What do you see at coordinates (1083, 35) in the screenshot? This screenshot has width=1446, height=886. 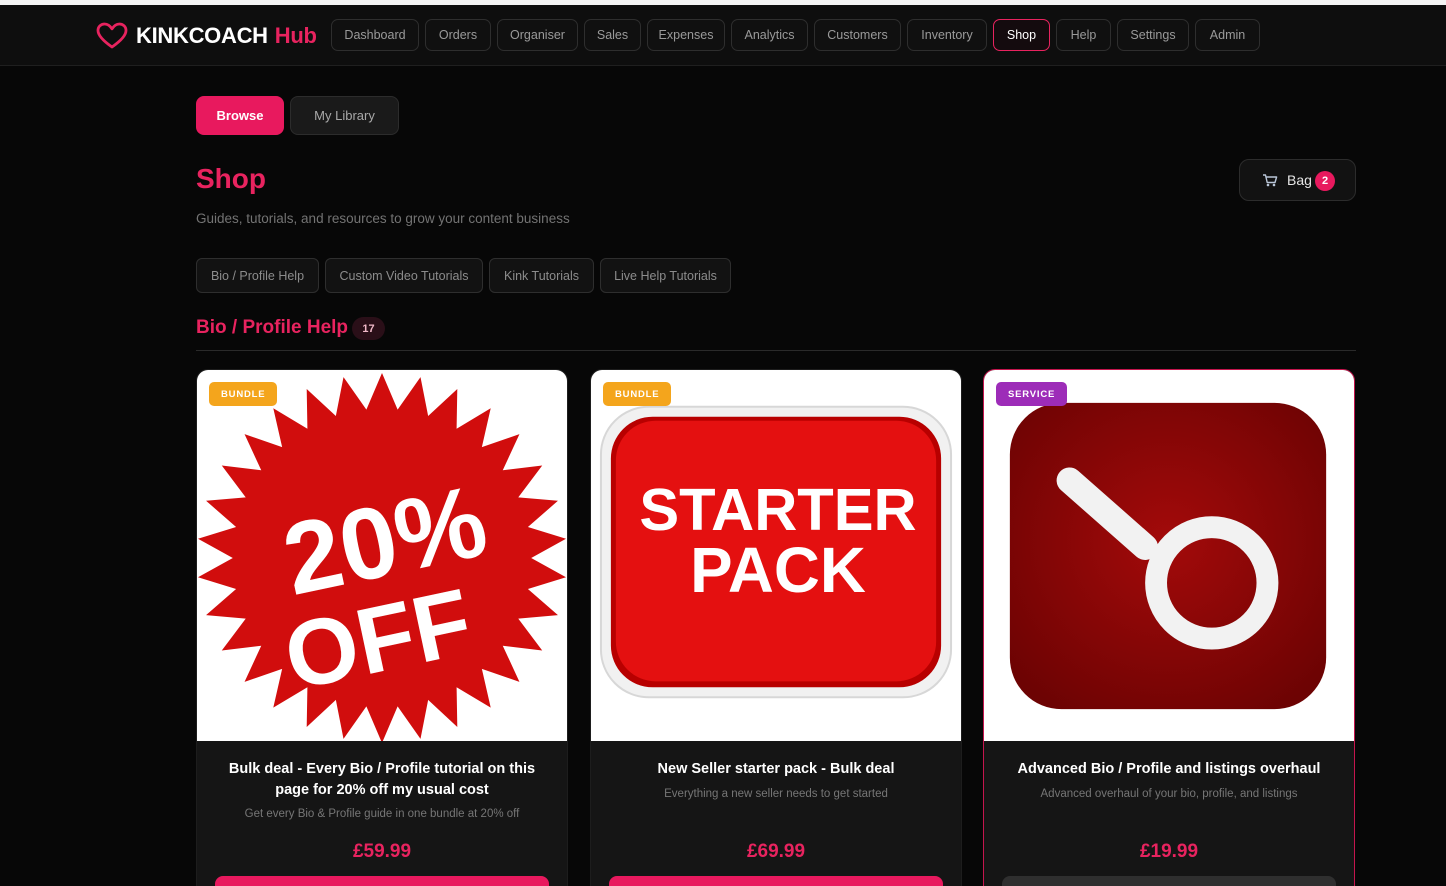 I see `nav-help: Help` at bounding box center [1083, 35].